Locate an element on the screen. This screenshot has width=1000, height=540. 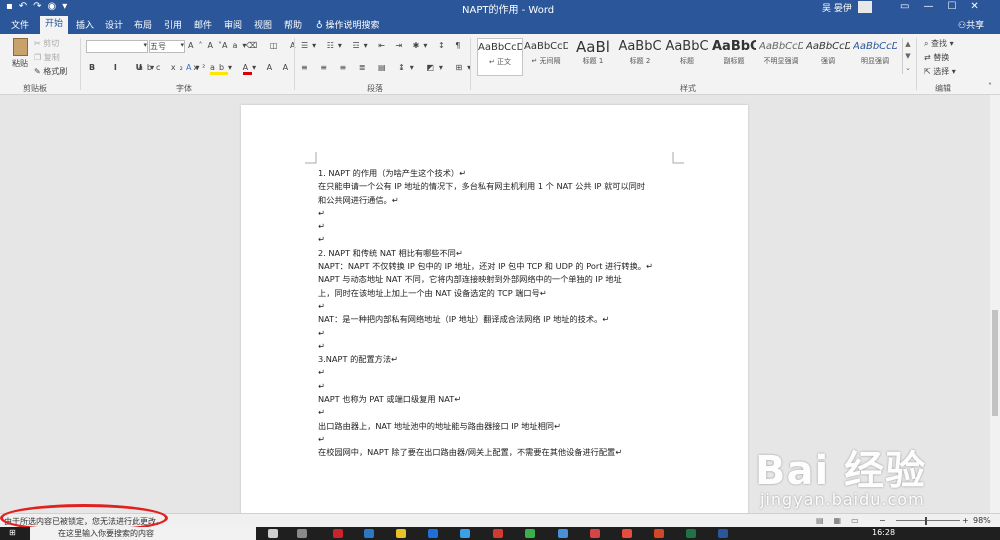
alignment-buttons: ≡ ≡ ≡ ≣ ▤ ↨▾ ◩▾ ⊞▾ is located at coordinates (388, 67).